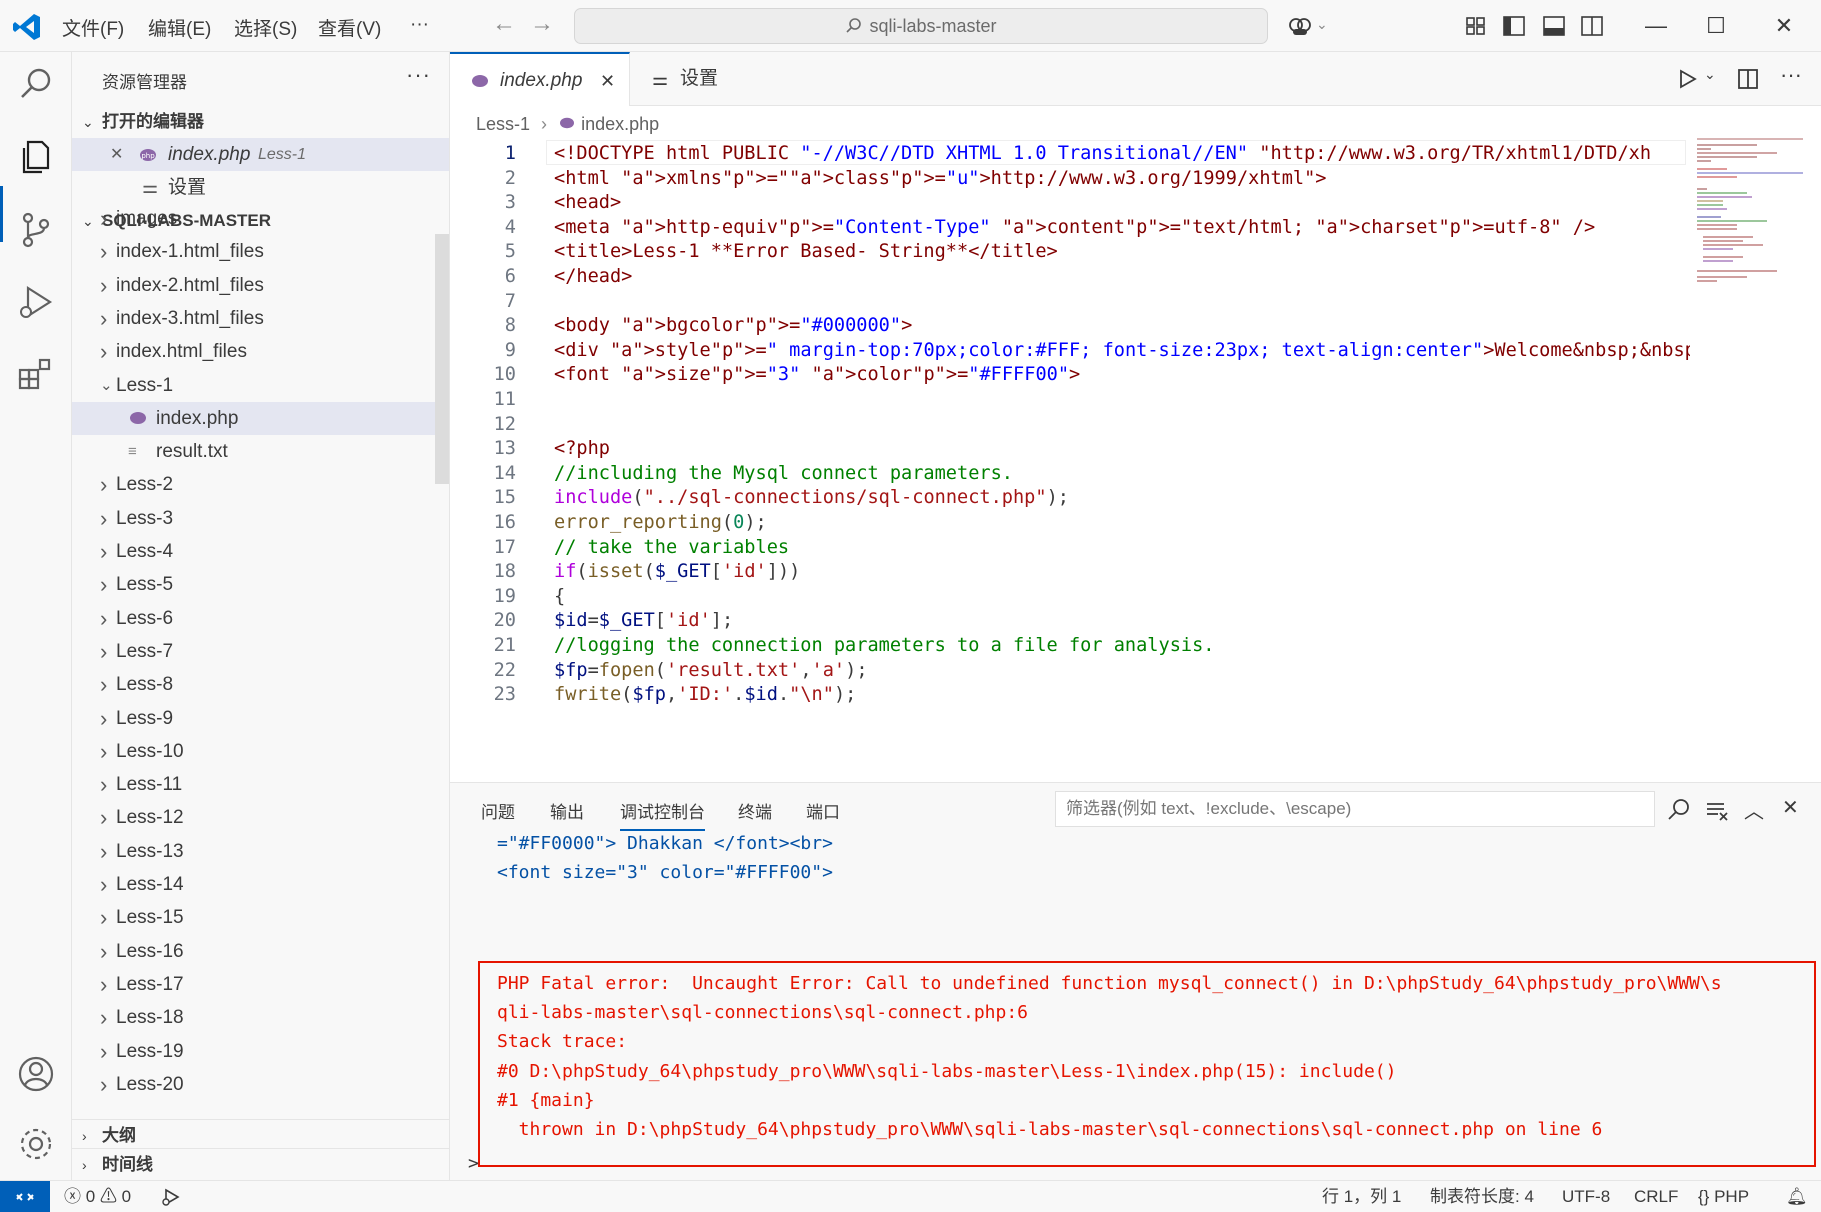 This screenshot has height=1212, width=1821. I want to click on open-editors-header: ⌄ 打开的编辑器, so click(260, 122).